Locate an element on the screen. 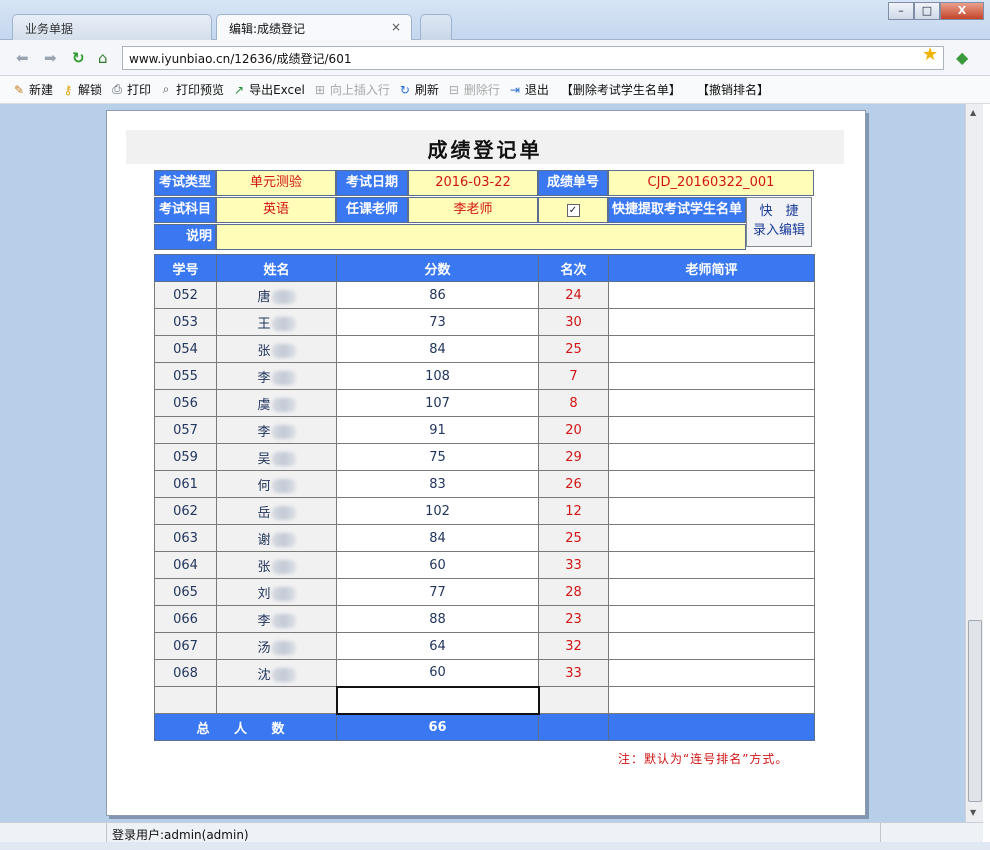 The image size is (990, 850). rank-cell: 28 is located at coordinates (573, 592).